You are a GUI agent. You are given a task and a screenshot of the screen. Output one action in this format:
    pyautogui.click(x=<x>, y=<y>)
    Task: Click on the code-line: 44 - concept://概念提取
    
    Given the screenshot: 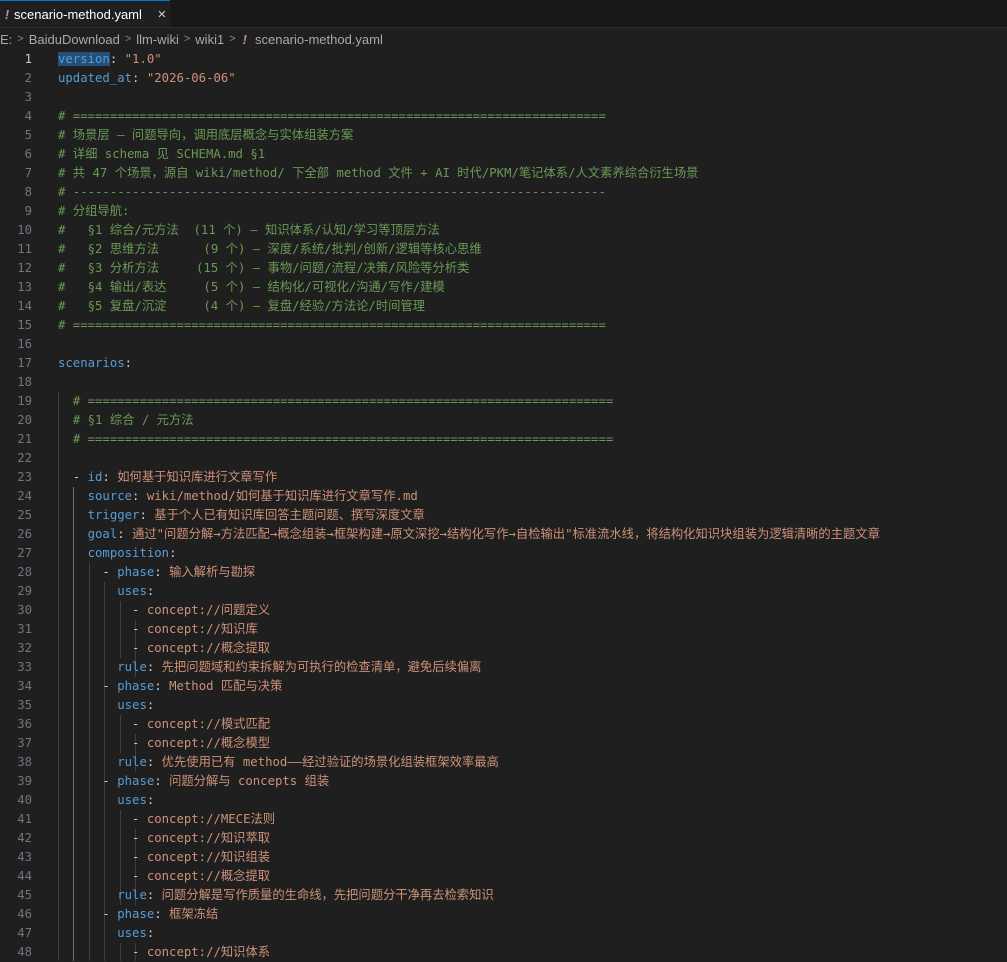 What is the action you would take?
    pyautogui.click(x=503, y=876)
    